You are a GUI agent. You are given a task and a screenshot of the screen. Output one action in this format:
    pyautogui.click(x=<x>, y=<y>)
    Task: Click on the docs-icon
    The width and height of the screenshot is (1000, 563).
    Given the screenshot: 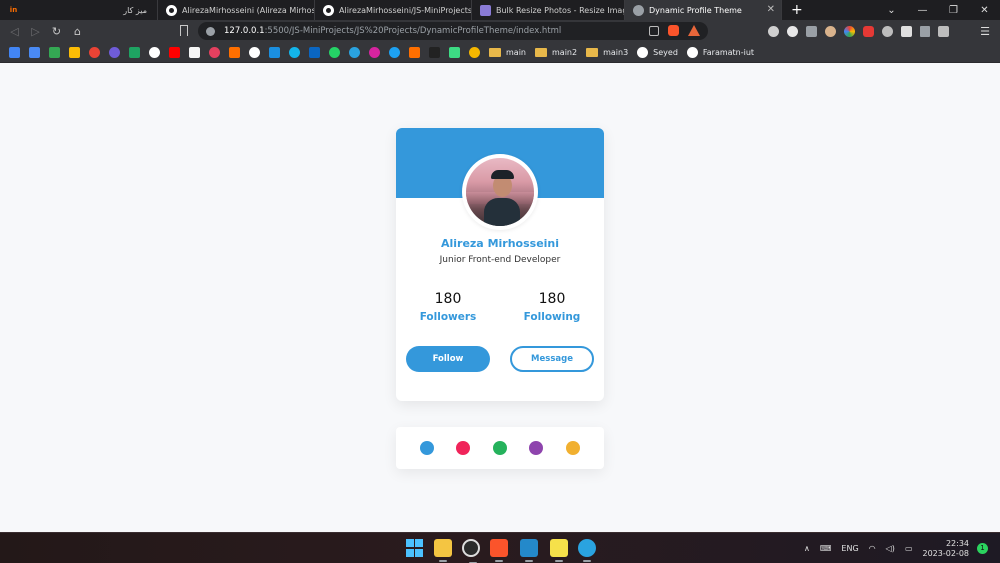 What is the action you would take?
    pyautogui.click(x=34, y=52)
    